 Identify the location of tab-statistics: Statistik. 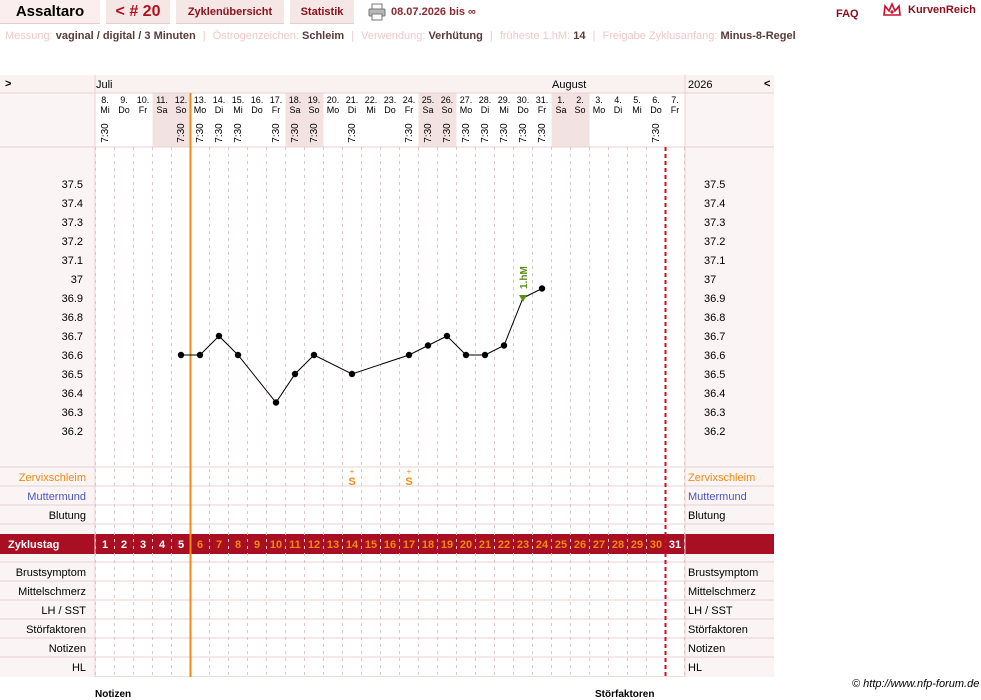
(322, 12).